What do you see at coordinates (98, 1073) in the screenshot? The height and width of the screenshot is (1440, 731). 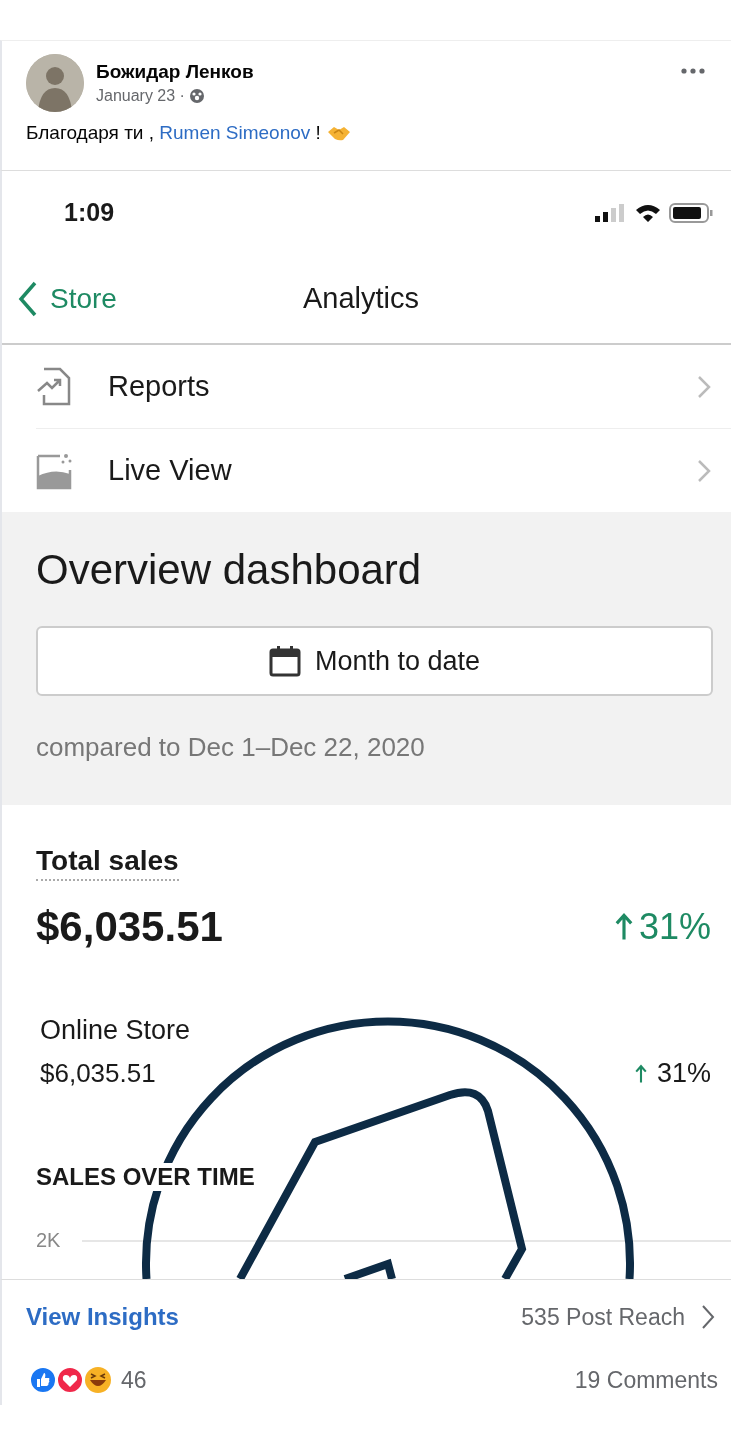 I see `channel-value: $6,035.51` at bounding box center [98, 1073].